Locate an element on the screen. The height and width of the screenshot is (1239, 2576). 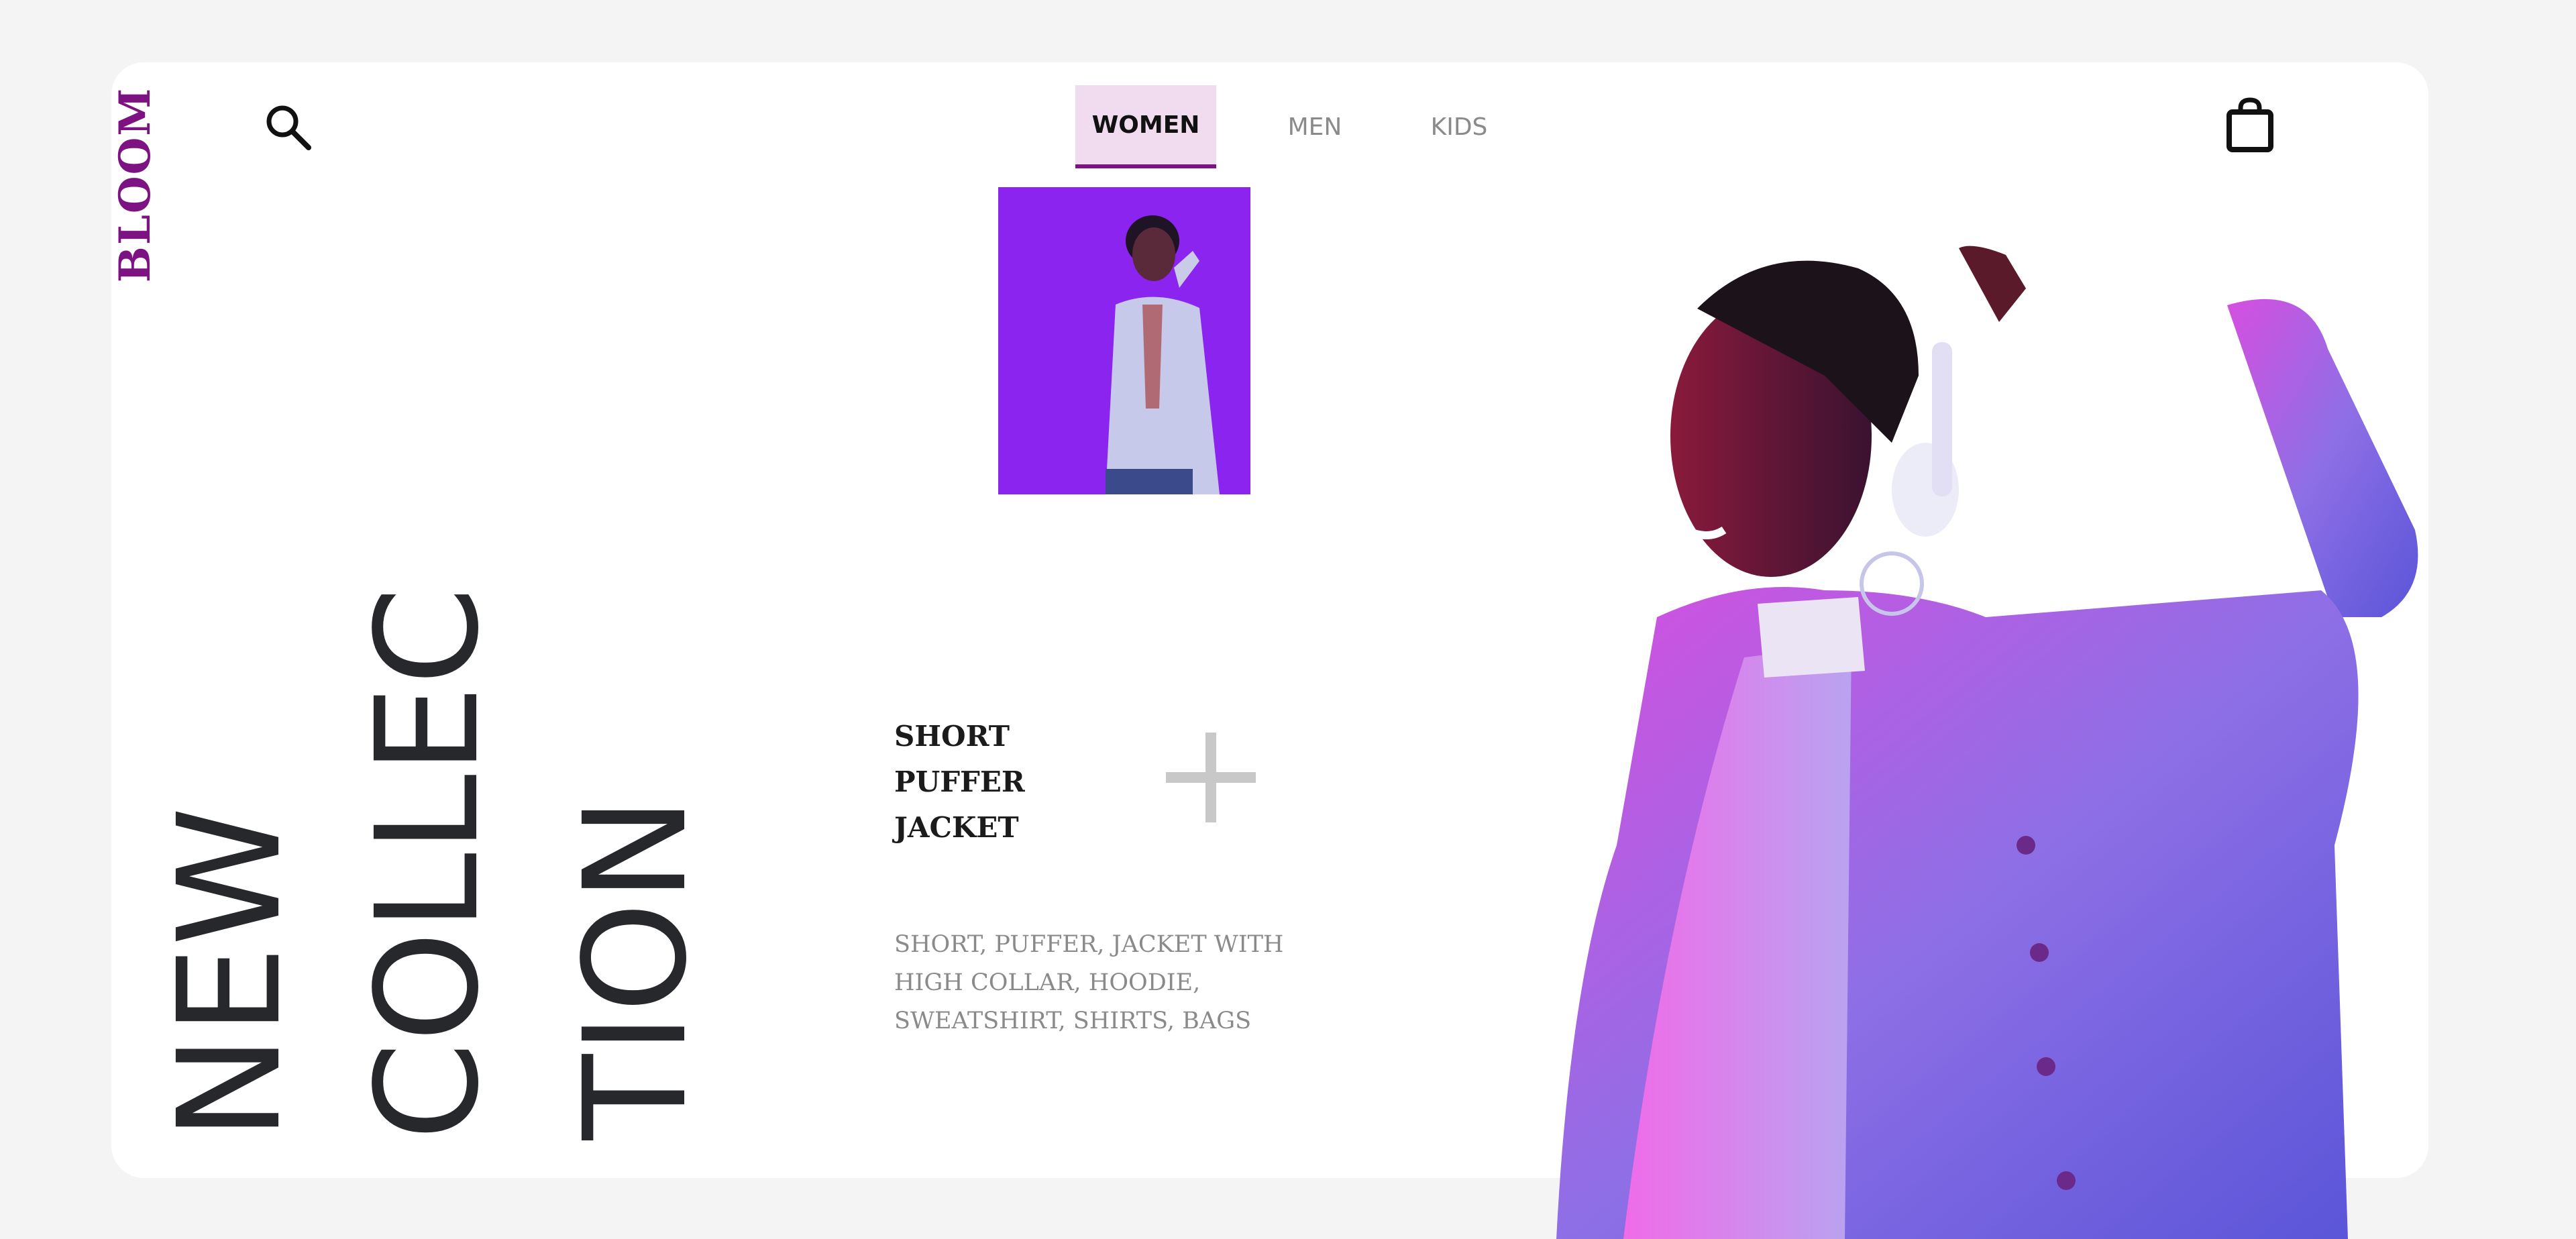
product-description-line-2: HIGH COLLAR, HOODIE, is located at coordinates (1047, 983).